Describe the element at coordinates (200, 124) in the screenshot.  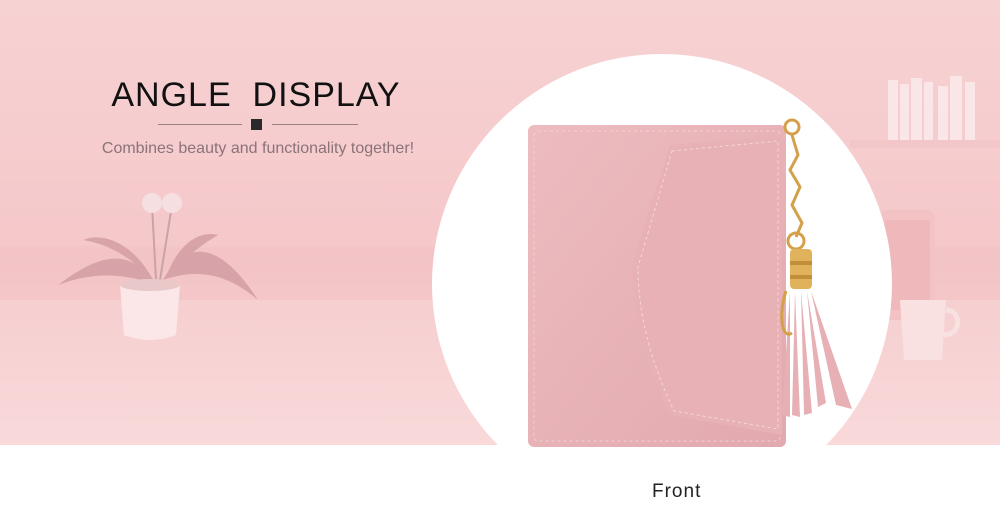
I see `divider-left` at that location.